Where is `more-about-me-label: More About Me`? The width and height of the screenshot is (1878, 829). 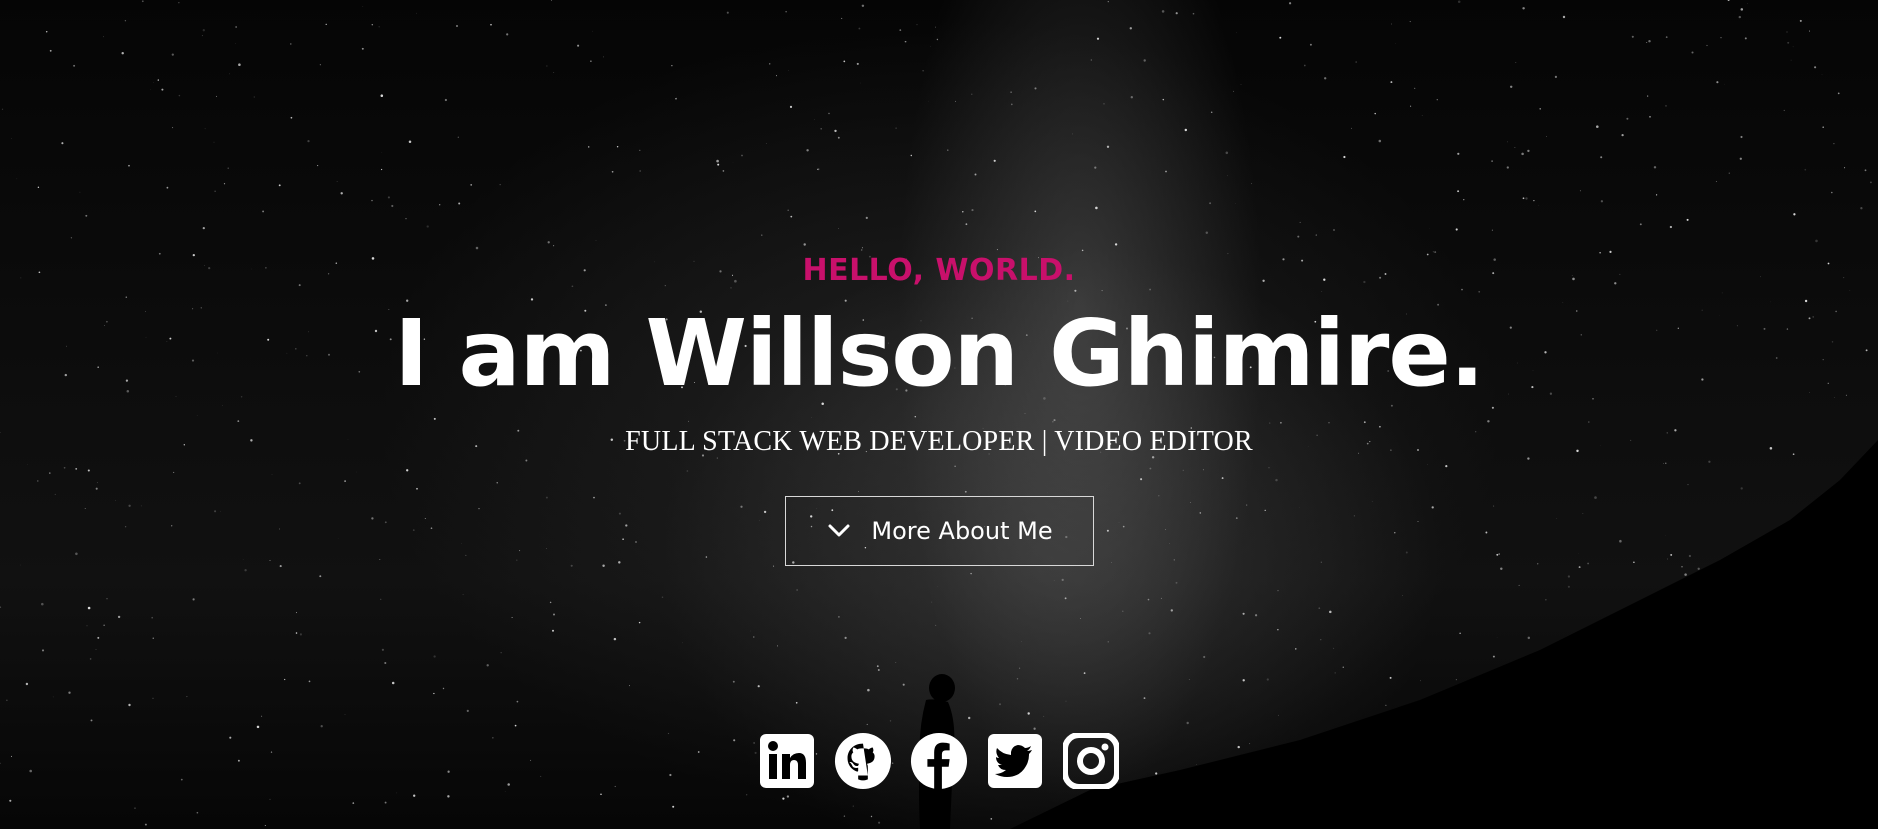
more-about-me-label: More About Me is located at coordinates (962, 531).